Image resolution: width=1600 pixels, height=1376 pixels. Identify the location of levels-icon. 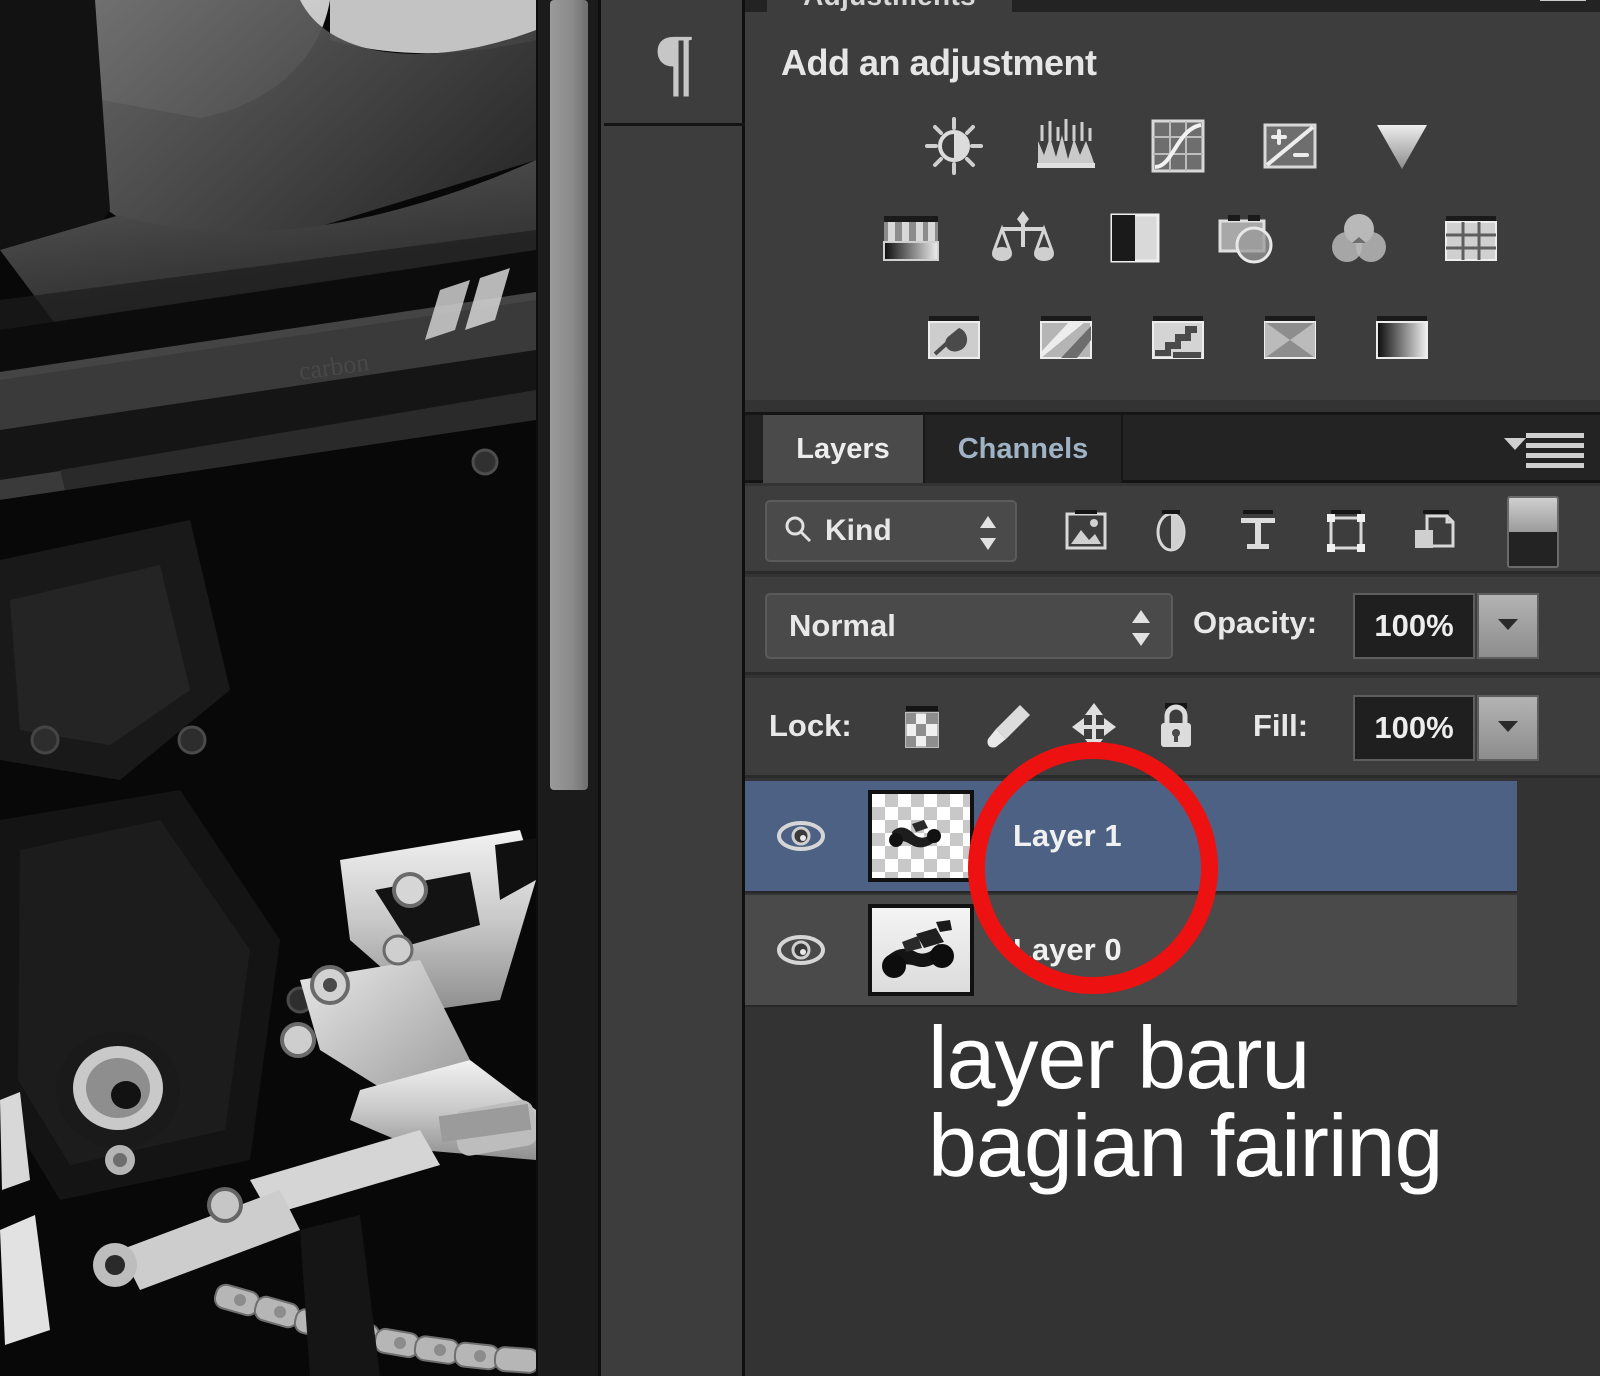
(1066, 146).